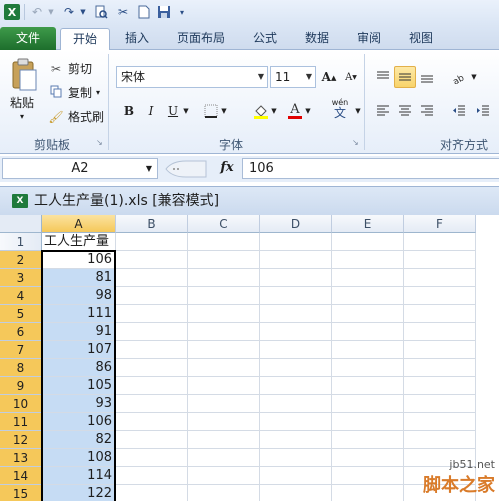  I want to click on row-header: 9, so click(21, 386).